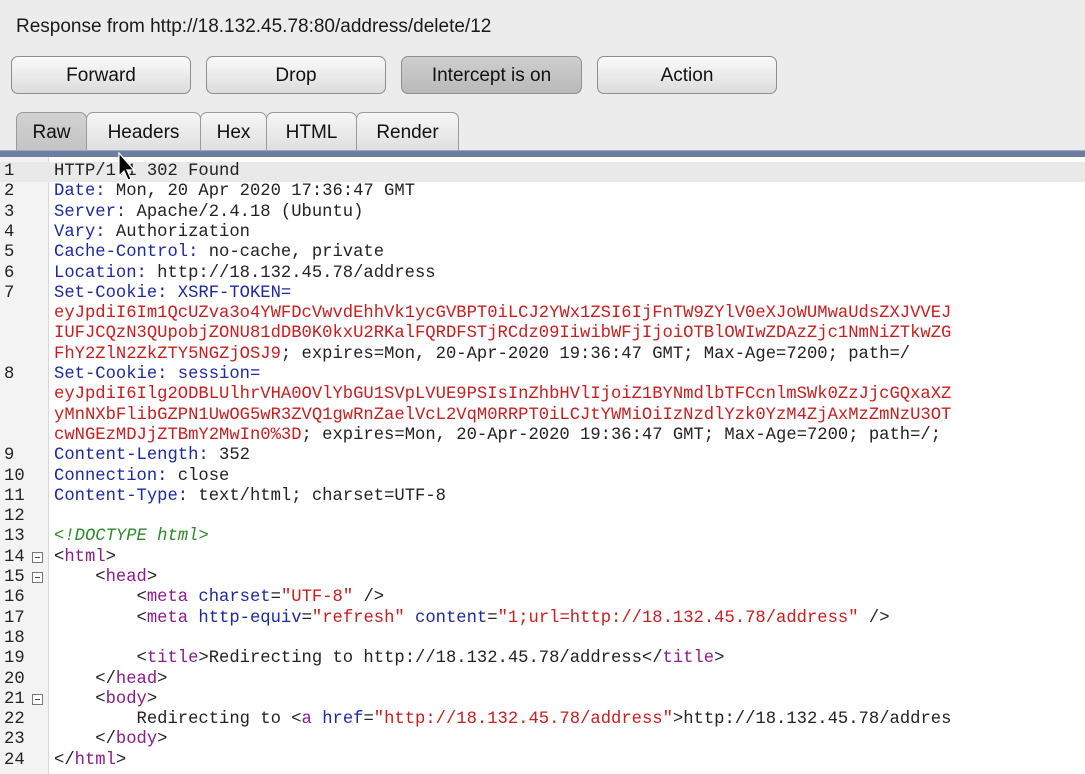 The height and width of the screenshot is (774, 1085). Describe the element at coordinates (14, 740) in the screenshot. I see `line-number: 23` at that location.